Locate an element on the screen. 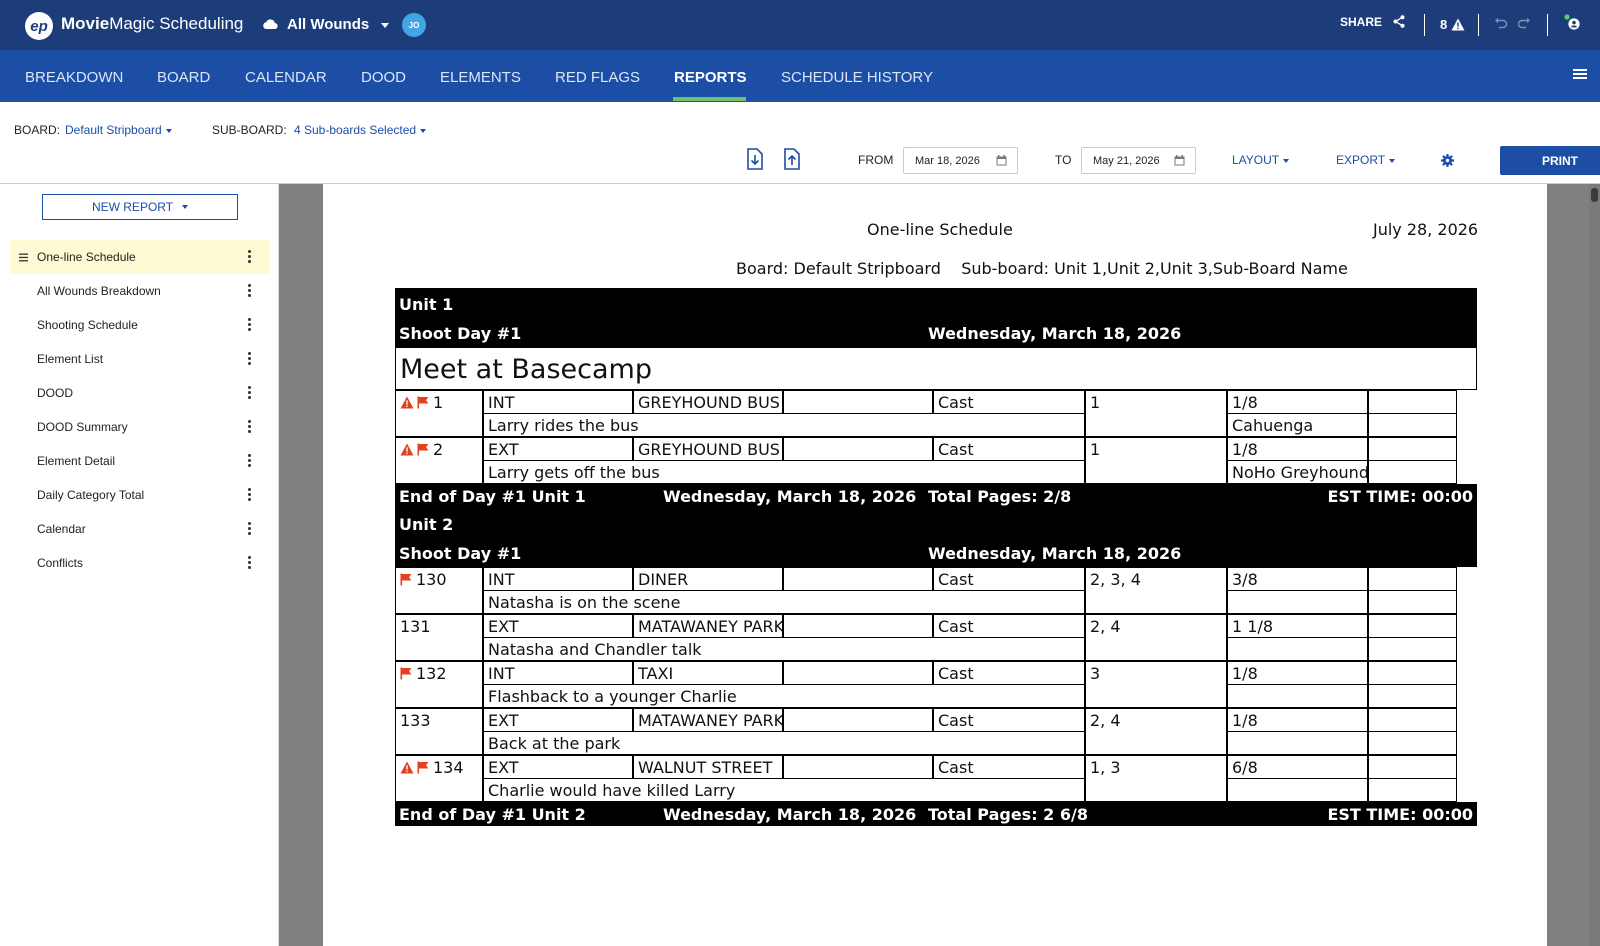  board-selector: Default Stripboard is located at coordinates (118, 130).